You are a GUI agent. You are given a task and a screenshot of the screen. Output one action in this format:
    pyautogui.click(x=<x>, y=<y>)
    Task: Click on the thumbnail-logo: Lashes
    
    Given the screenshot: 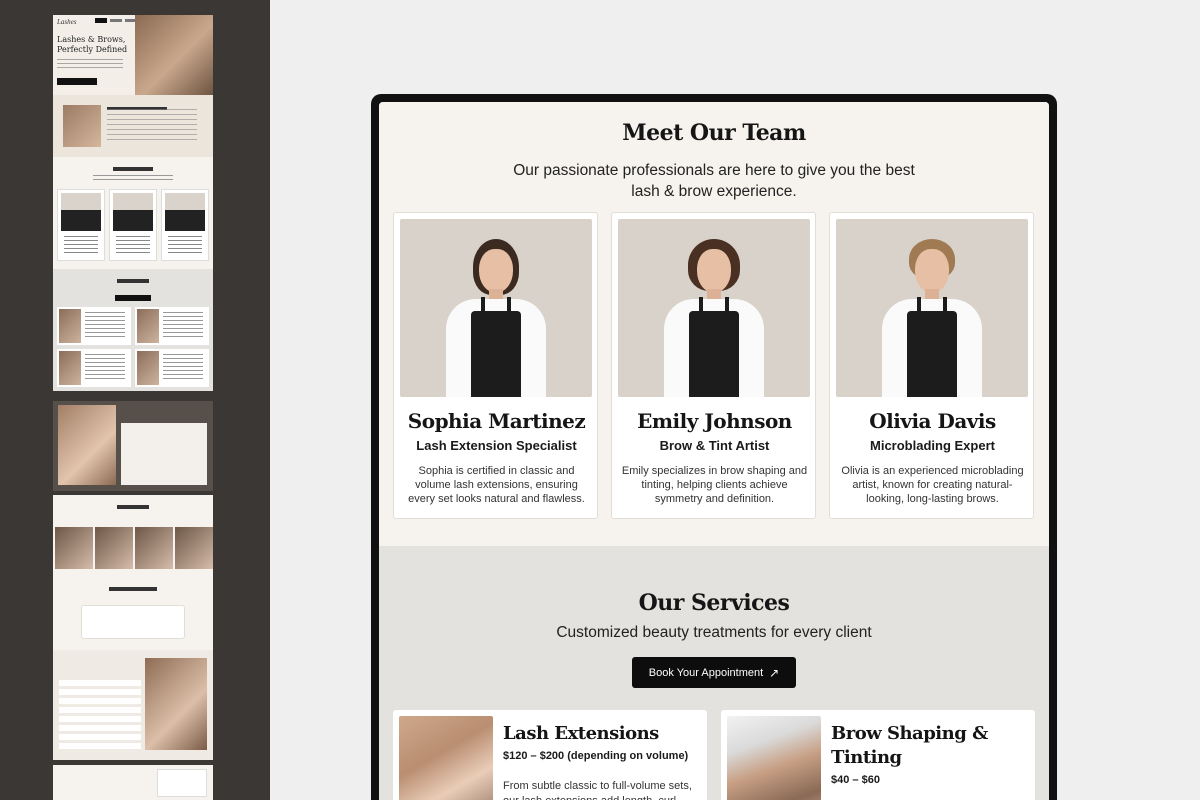 What is the action you would take?
    pyautogui.click(x=67, y=22)
    